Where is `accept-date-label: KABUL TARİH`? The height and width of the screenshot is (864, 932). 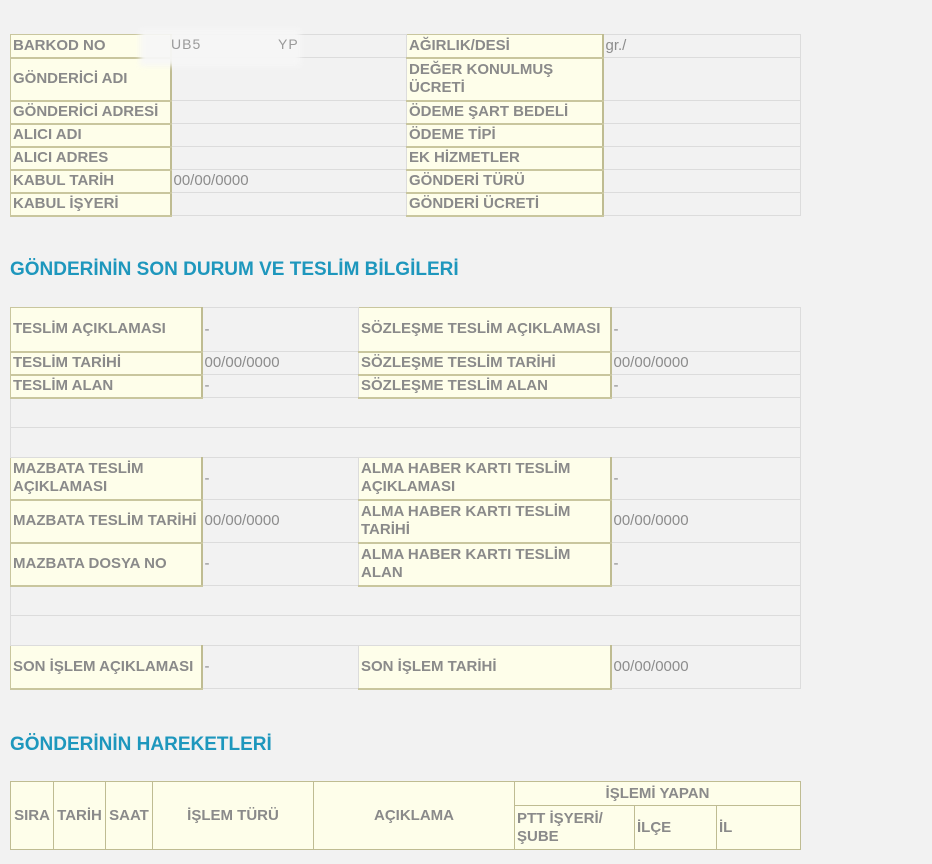 accept-date-label: KABUL TARİH is located at coordinates (91, 181).